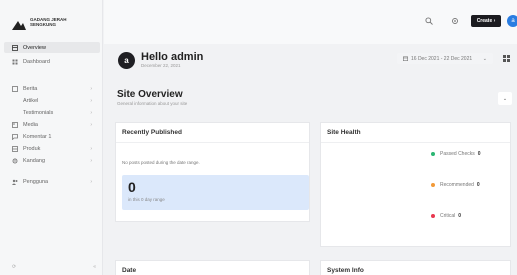  What do you see at coordinates (15, 136) in the screenshot?
I see `comment-icon` at bounding box center [15, 136].